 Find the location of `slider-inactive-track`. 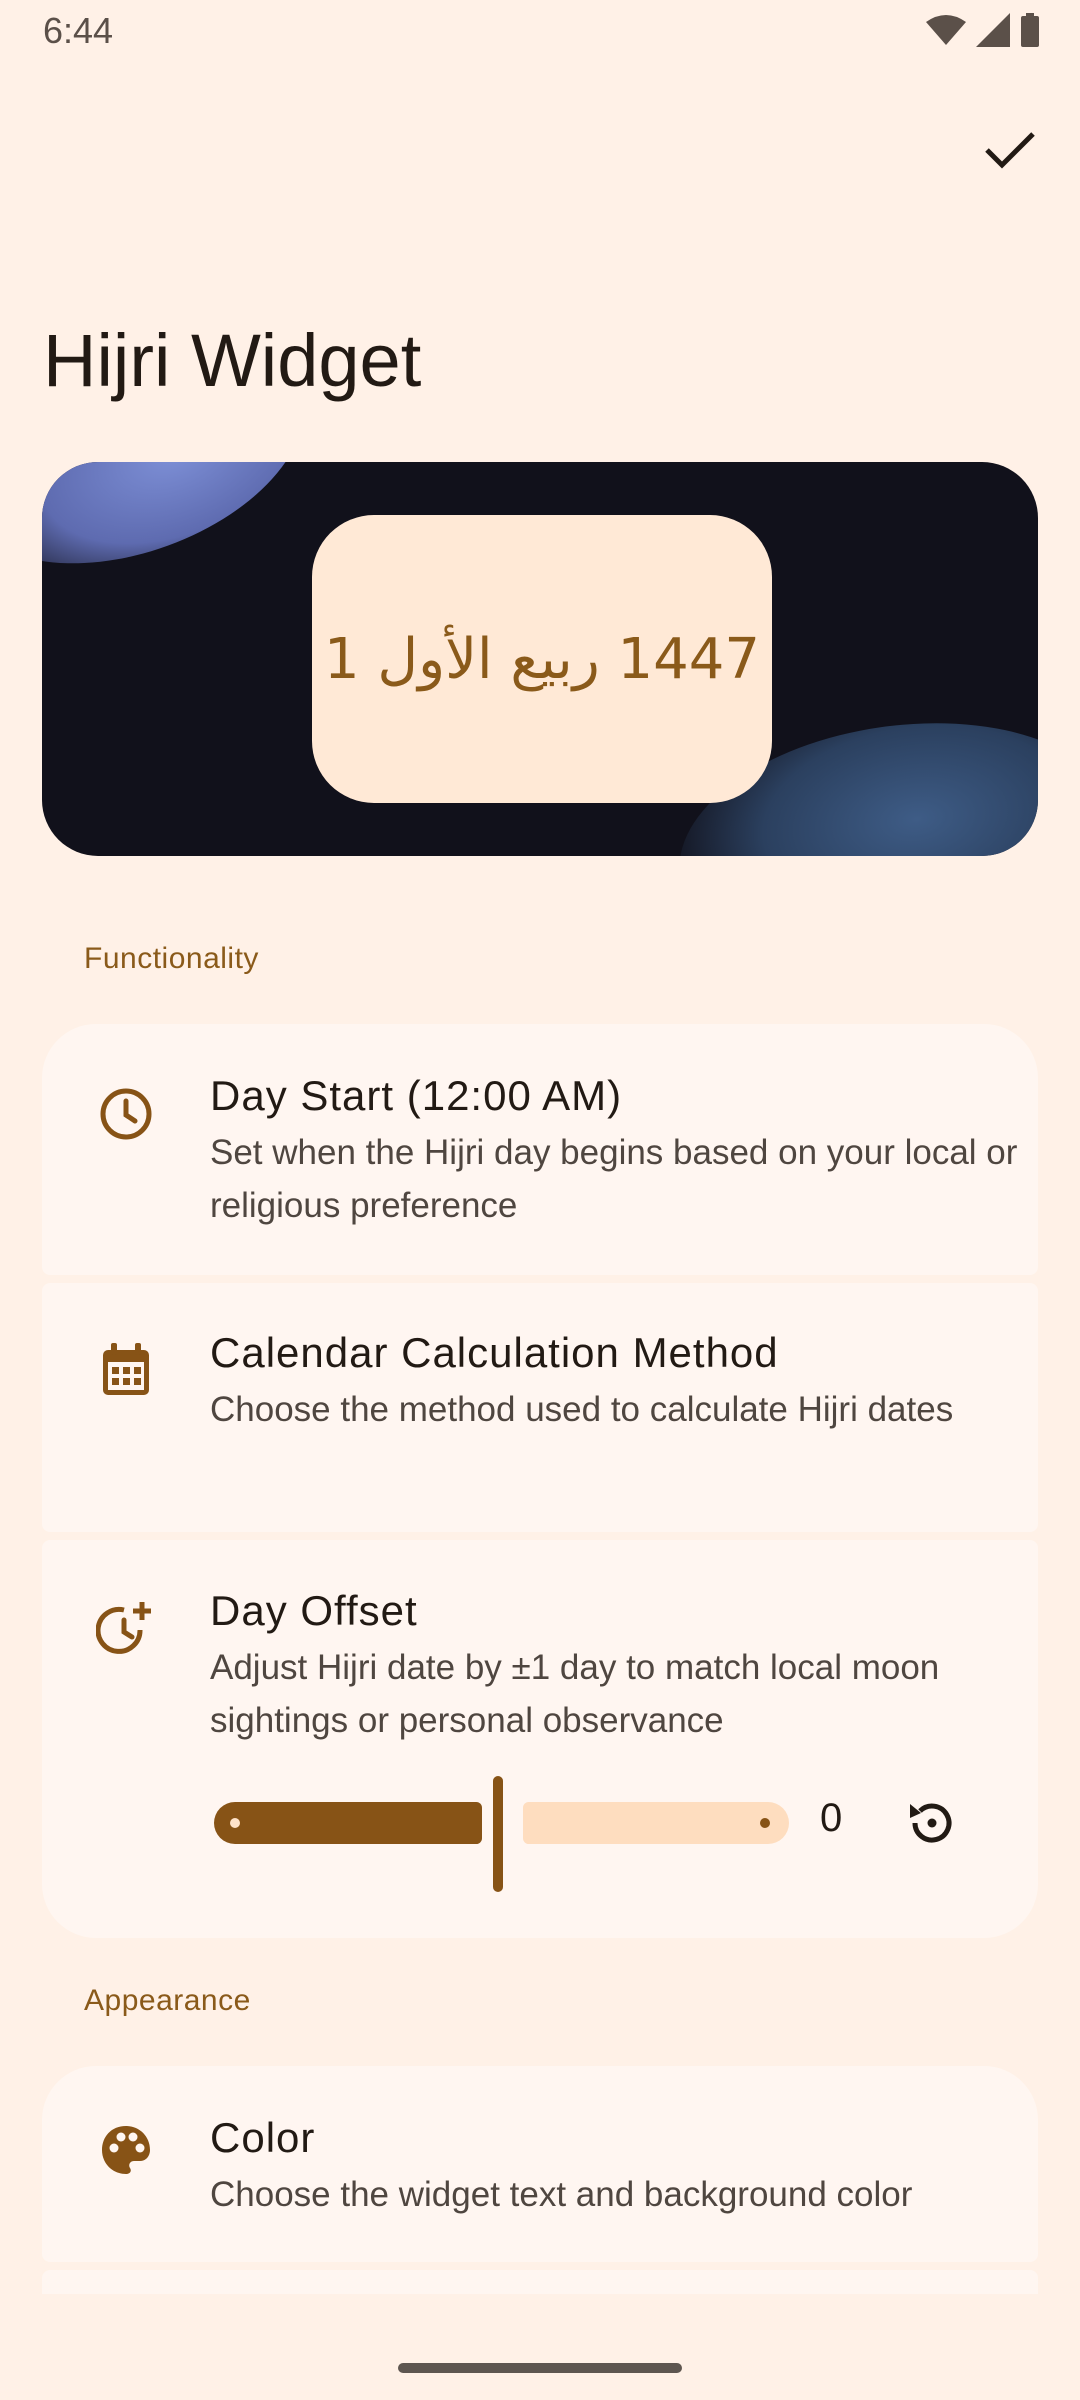

slider-inactive-track is located at coordinates (656, 1823).